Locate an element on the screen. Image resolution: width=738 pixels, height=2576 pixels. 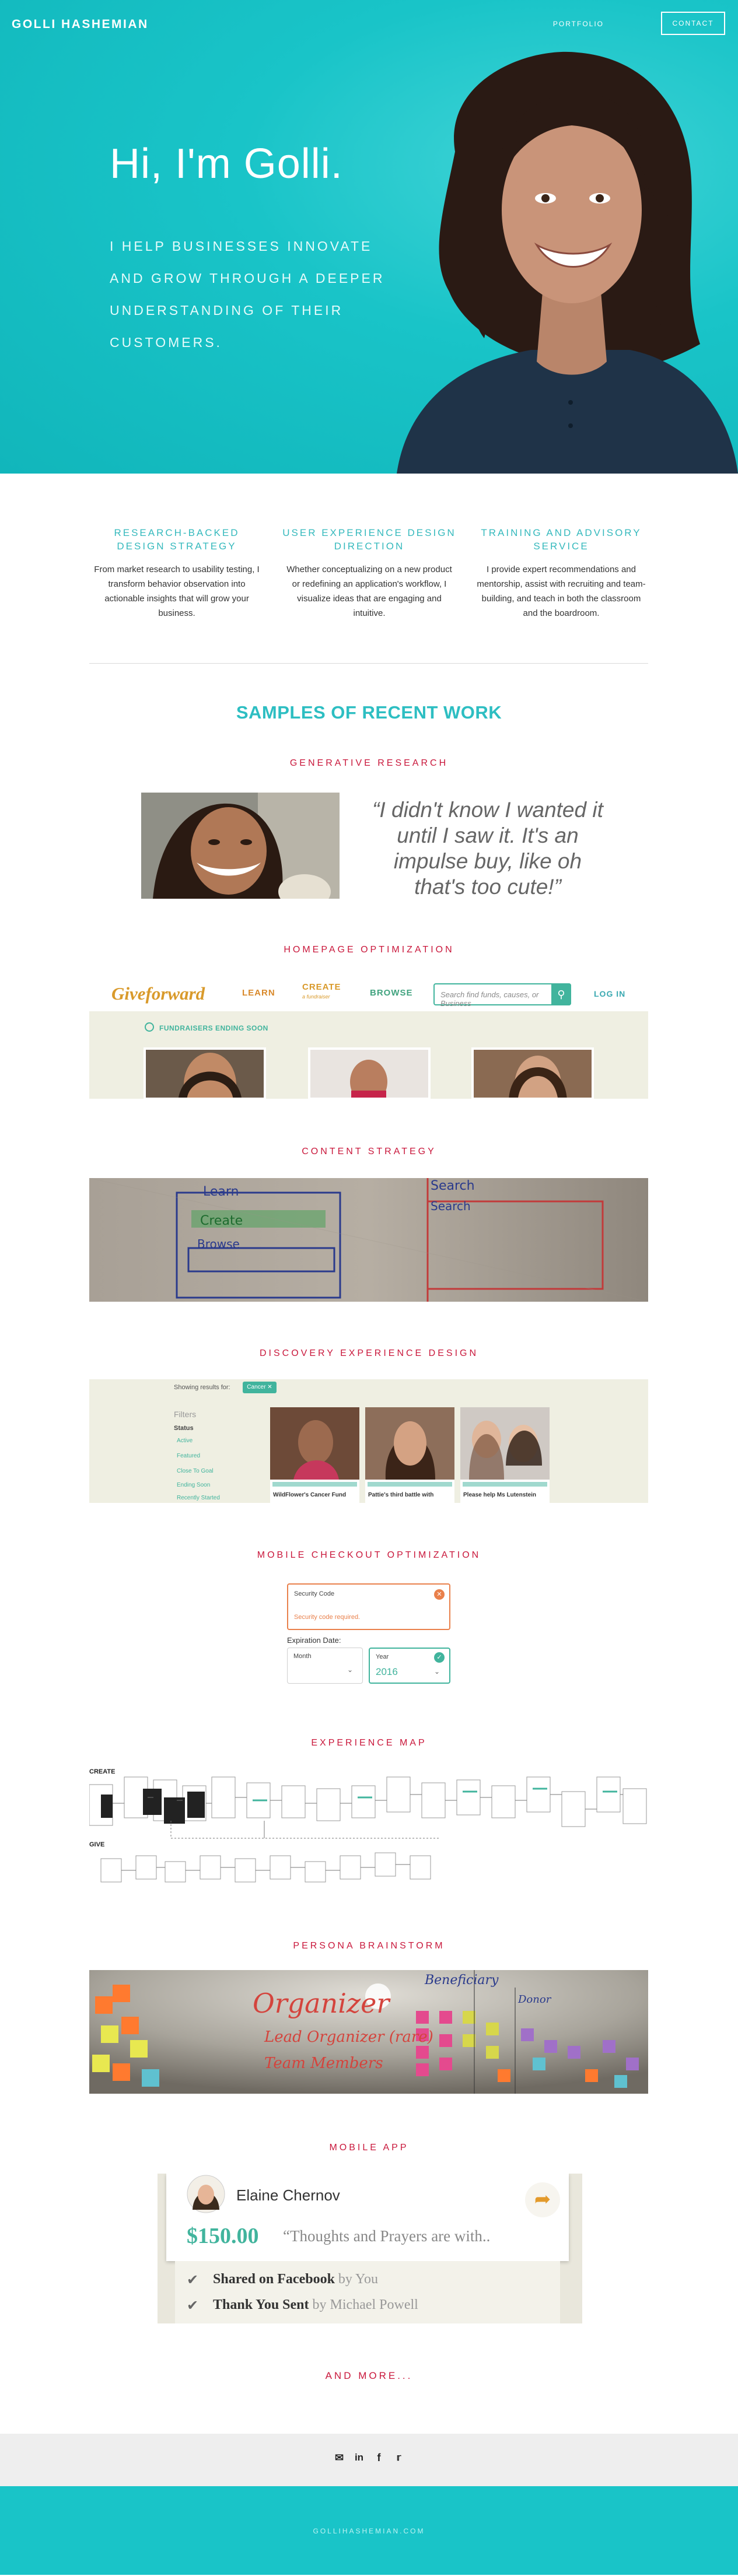
hero-portrait is located at coordinates (567, 262).